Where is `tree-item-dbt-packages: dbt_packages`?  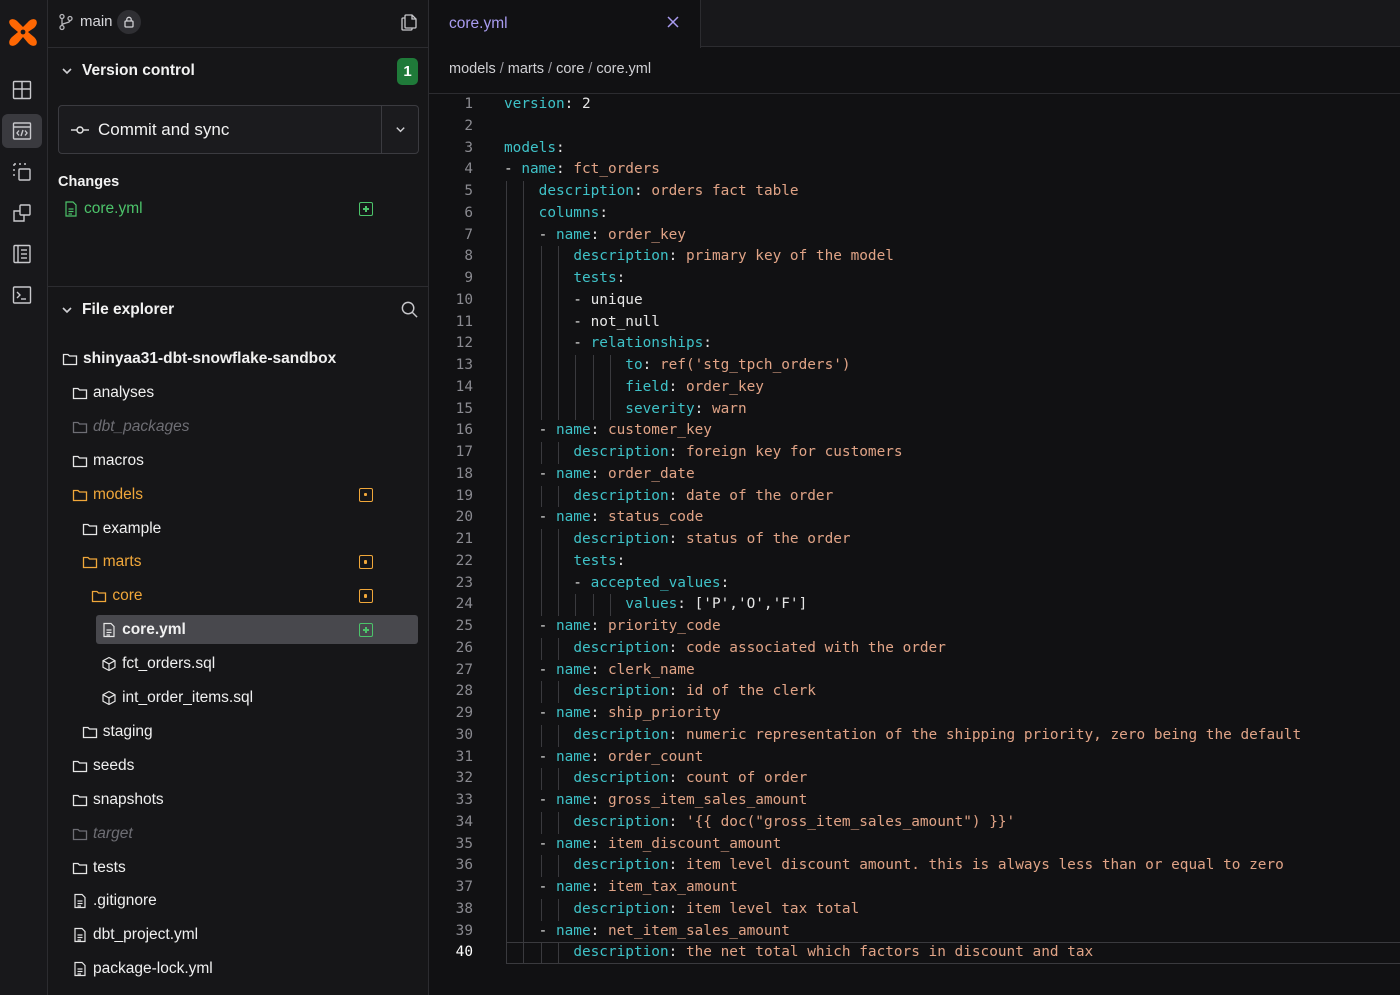
tree-item-dbt-packages: dbt_packages is located at coordinates (131, 427).